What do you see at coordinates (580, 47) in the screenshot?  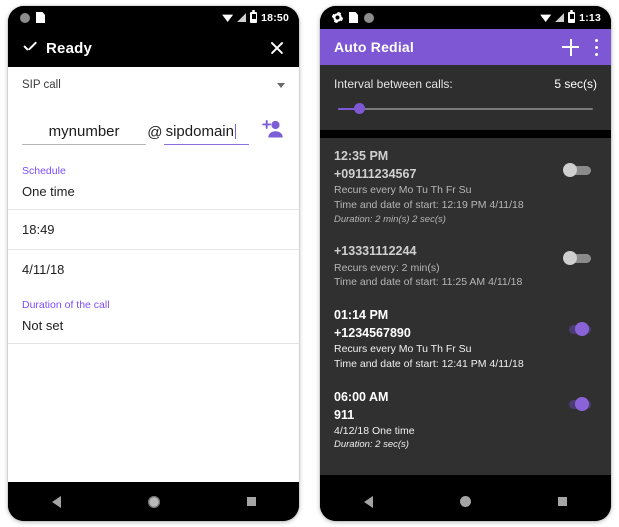 I see `toolbar-actions` at bounding box center [580, 47].